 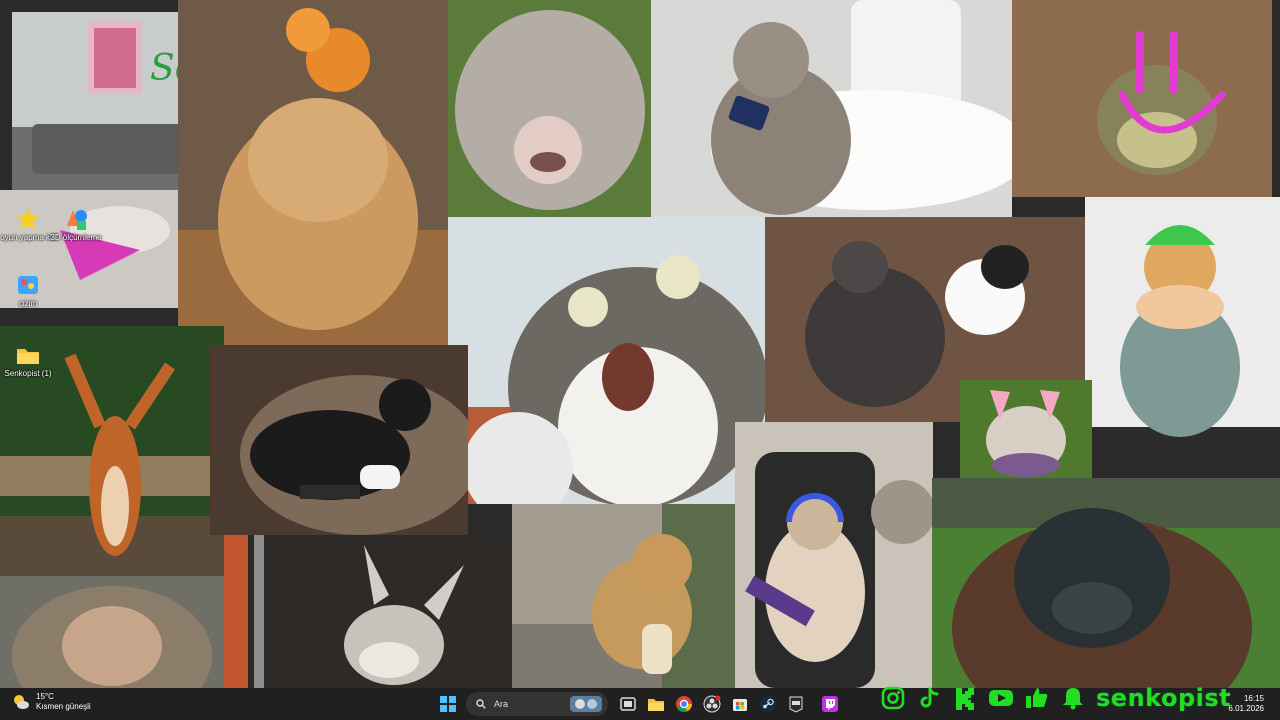 What do you see at coordinates (481, 704) in the screenshot?
I see `search-icon` at bounding box center [481, 704].